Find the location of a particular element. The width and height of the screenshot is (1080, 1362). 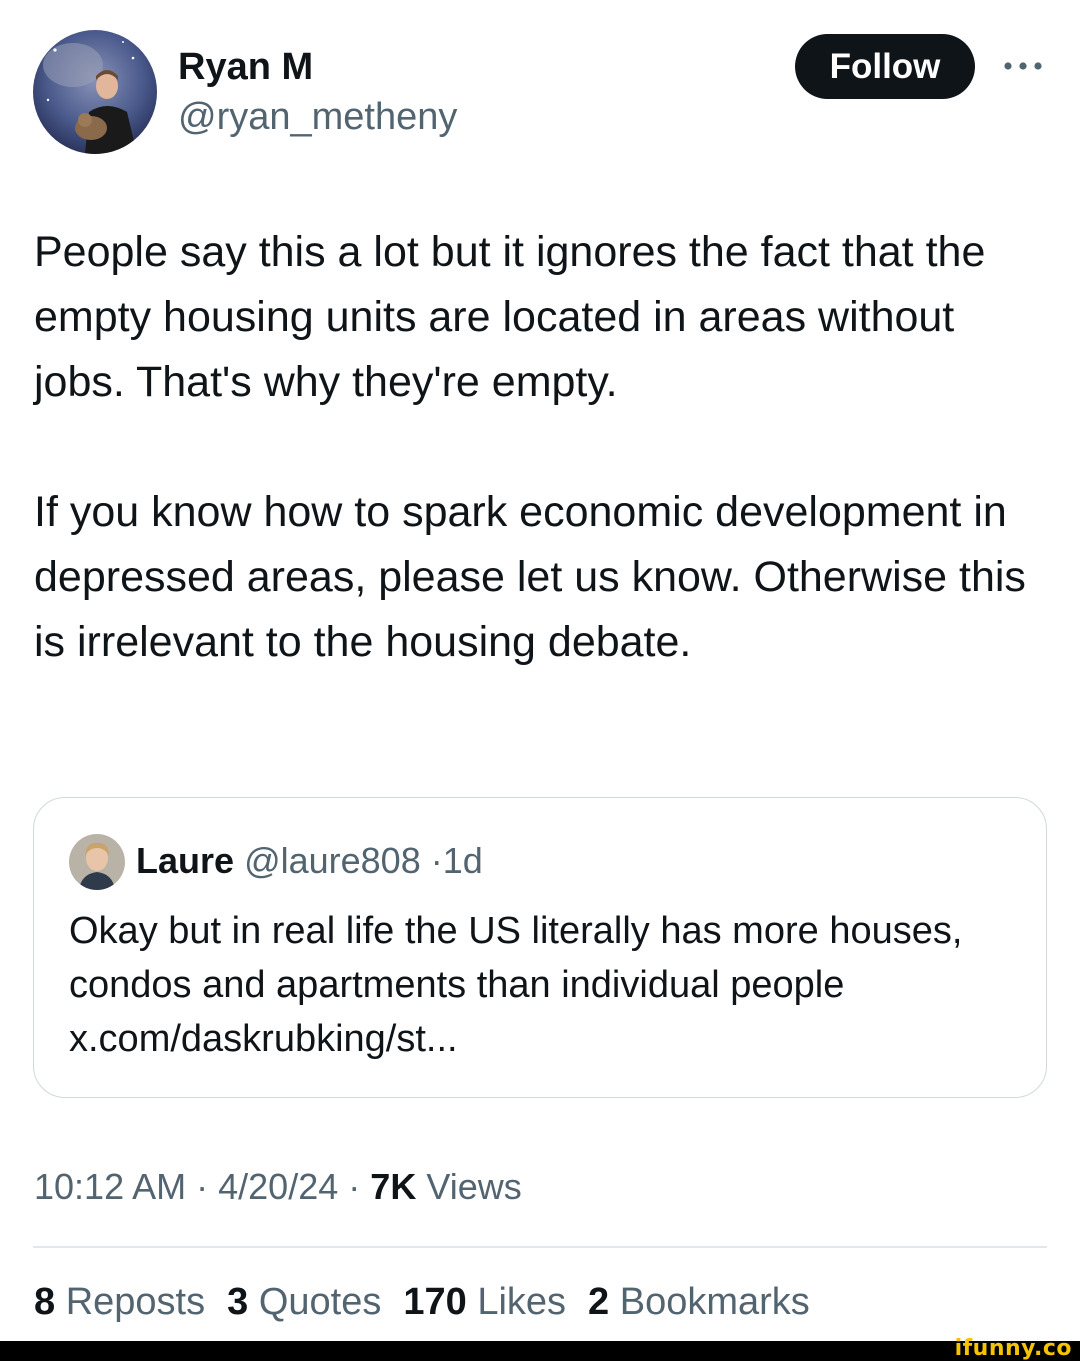

watermark-bar is located at coordinates (540, 1351).